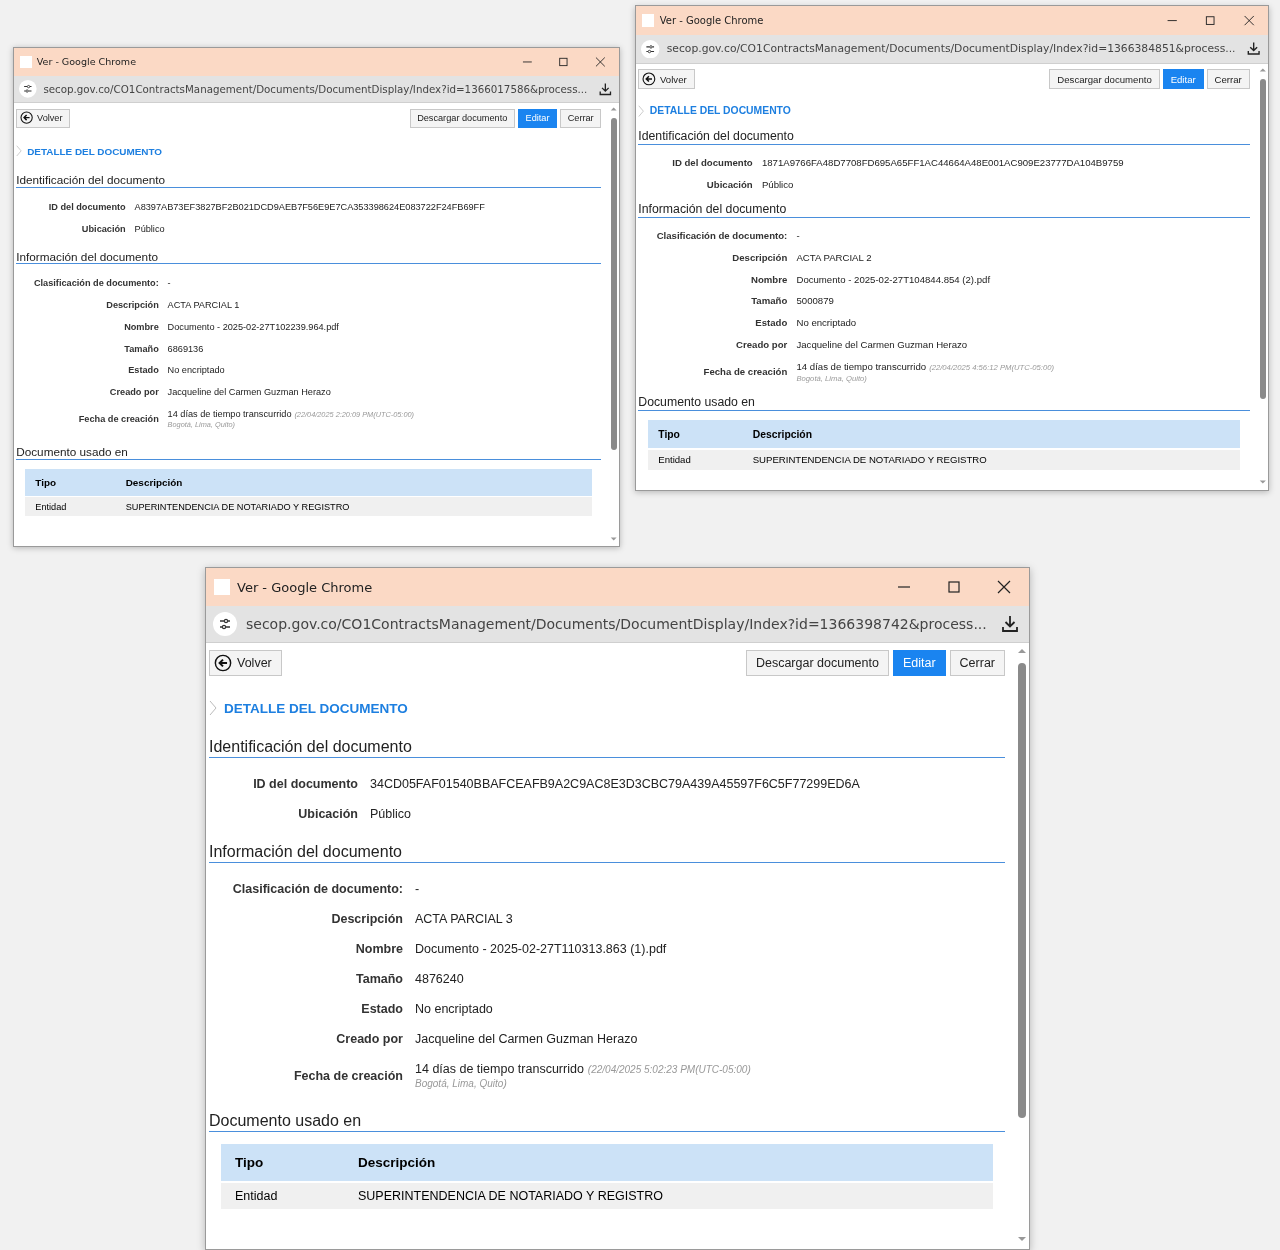 This screenshot has height=1250, width=1280. Describe the element at coordinates (186, 348) in the screenshot. I see `field-value: 6869136` at that location.